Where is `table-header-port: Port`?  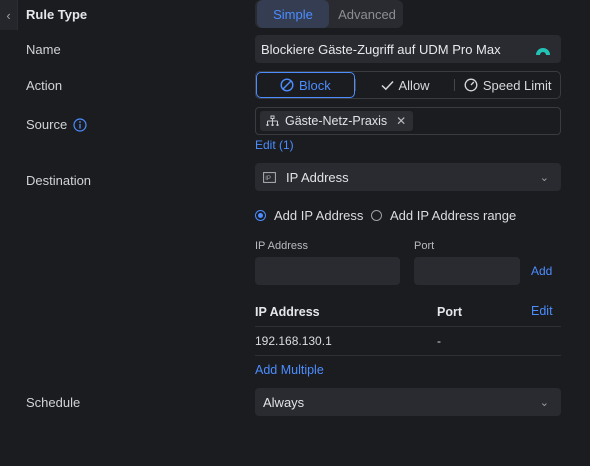 table-header-port: Port is located at coordinates (449, 312).